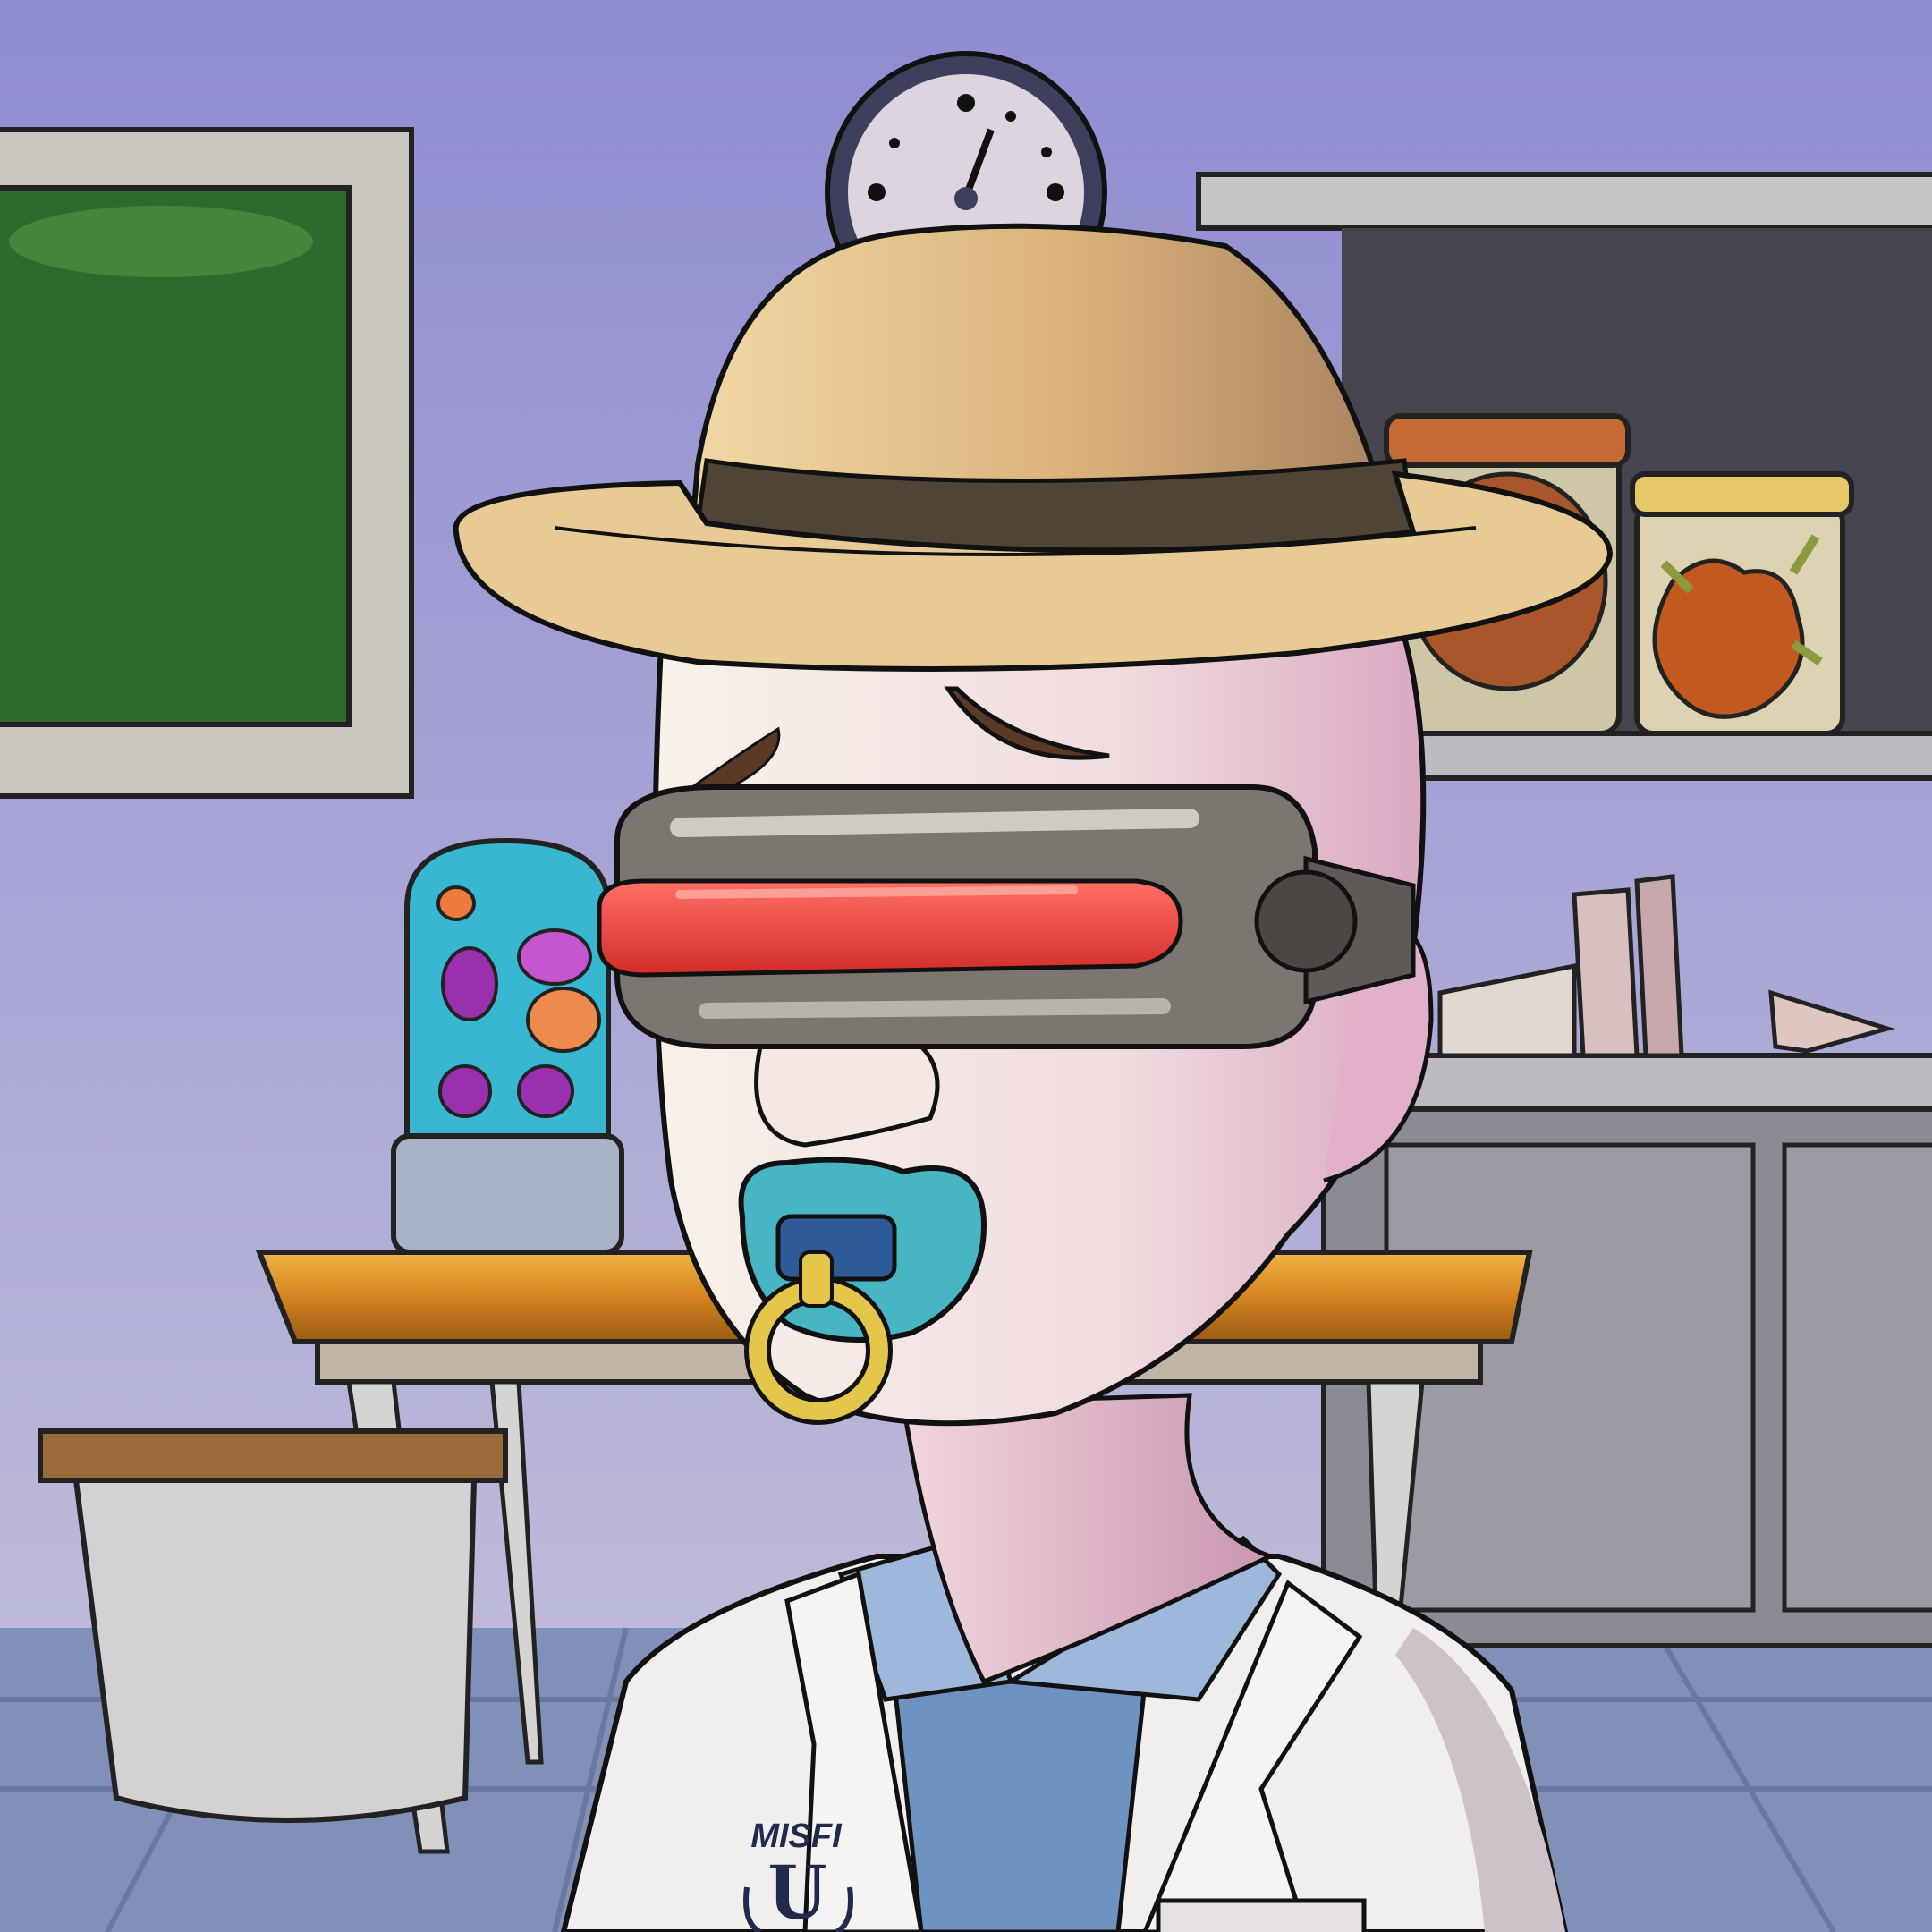  Describe the element at coordinates (161, 241) in the screenshot. I see `chalkboard-glare` at that location.